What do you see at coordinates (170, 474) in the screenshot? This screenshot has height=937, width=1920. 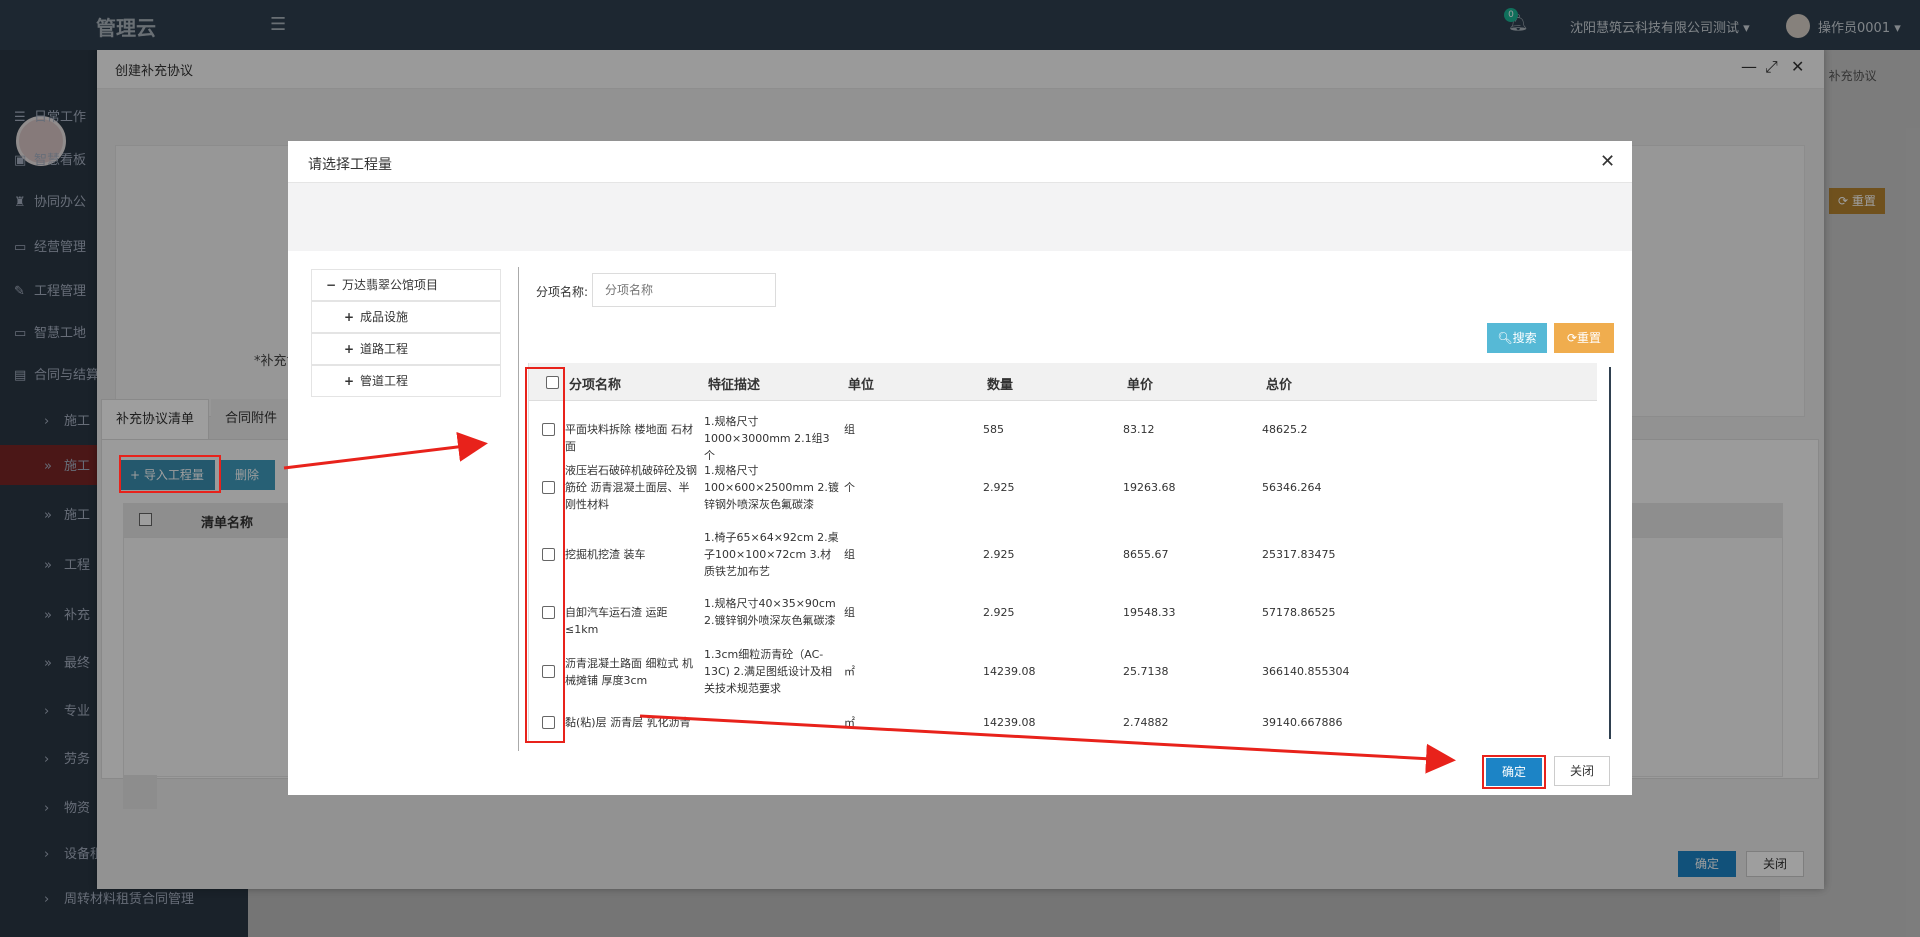 I see `annotation-box-import` at bounding box center [170, 474].